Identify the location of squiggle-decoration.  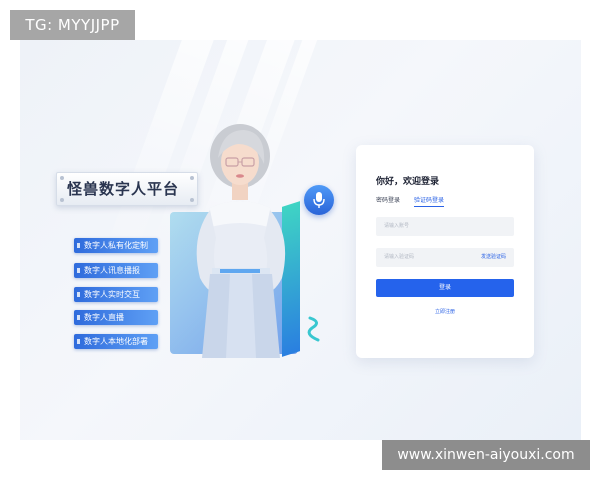
(313, 329).